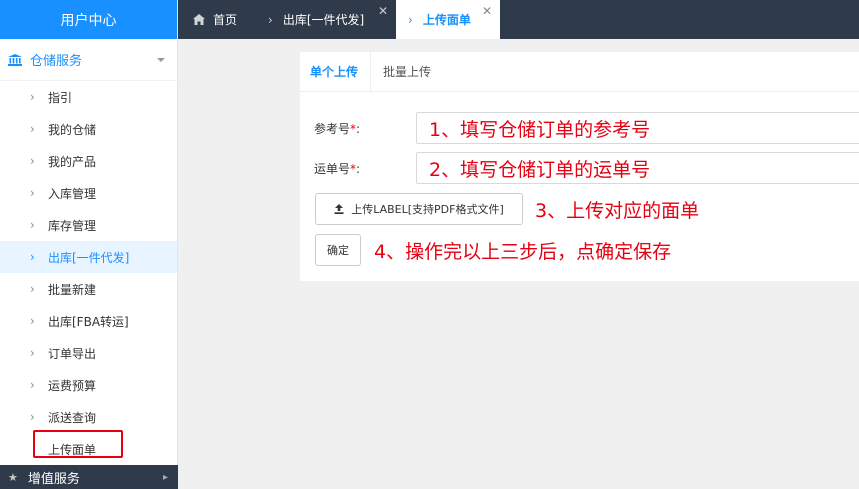 The image size is (859, 489). I want to click on tab-label: 出库[一件代发], so click(323, 20).